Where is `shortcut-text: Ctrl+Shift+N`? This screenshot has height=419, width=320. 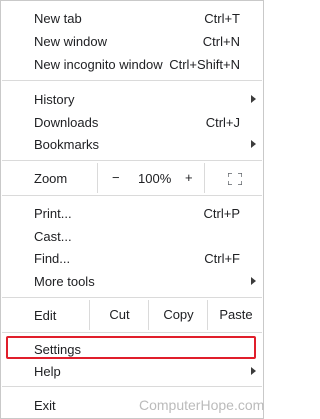
shortcut-text: Ctrl+Shift+N is located at coordinates (204, 64).